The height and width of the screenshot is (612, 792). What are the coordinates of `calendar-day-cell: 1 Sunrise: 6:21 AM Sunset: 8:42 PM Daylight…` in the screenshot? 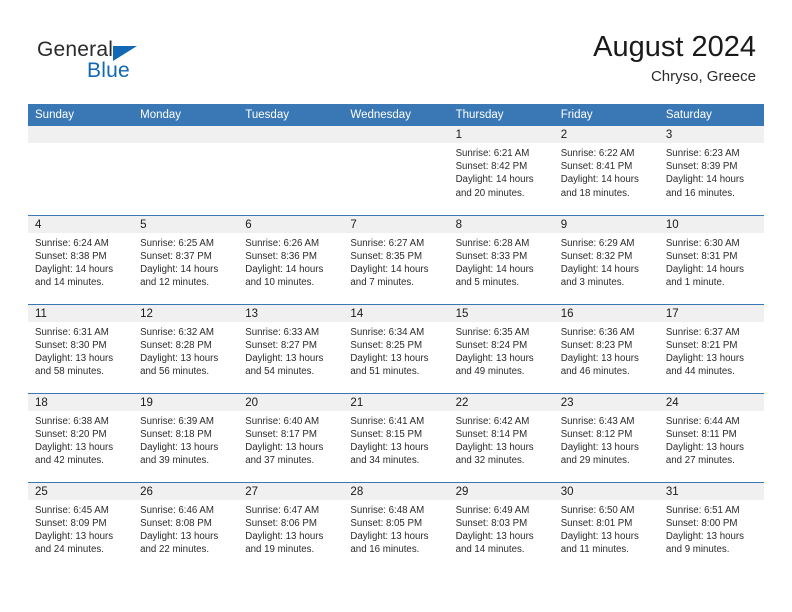 It's located at (501, 170).